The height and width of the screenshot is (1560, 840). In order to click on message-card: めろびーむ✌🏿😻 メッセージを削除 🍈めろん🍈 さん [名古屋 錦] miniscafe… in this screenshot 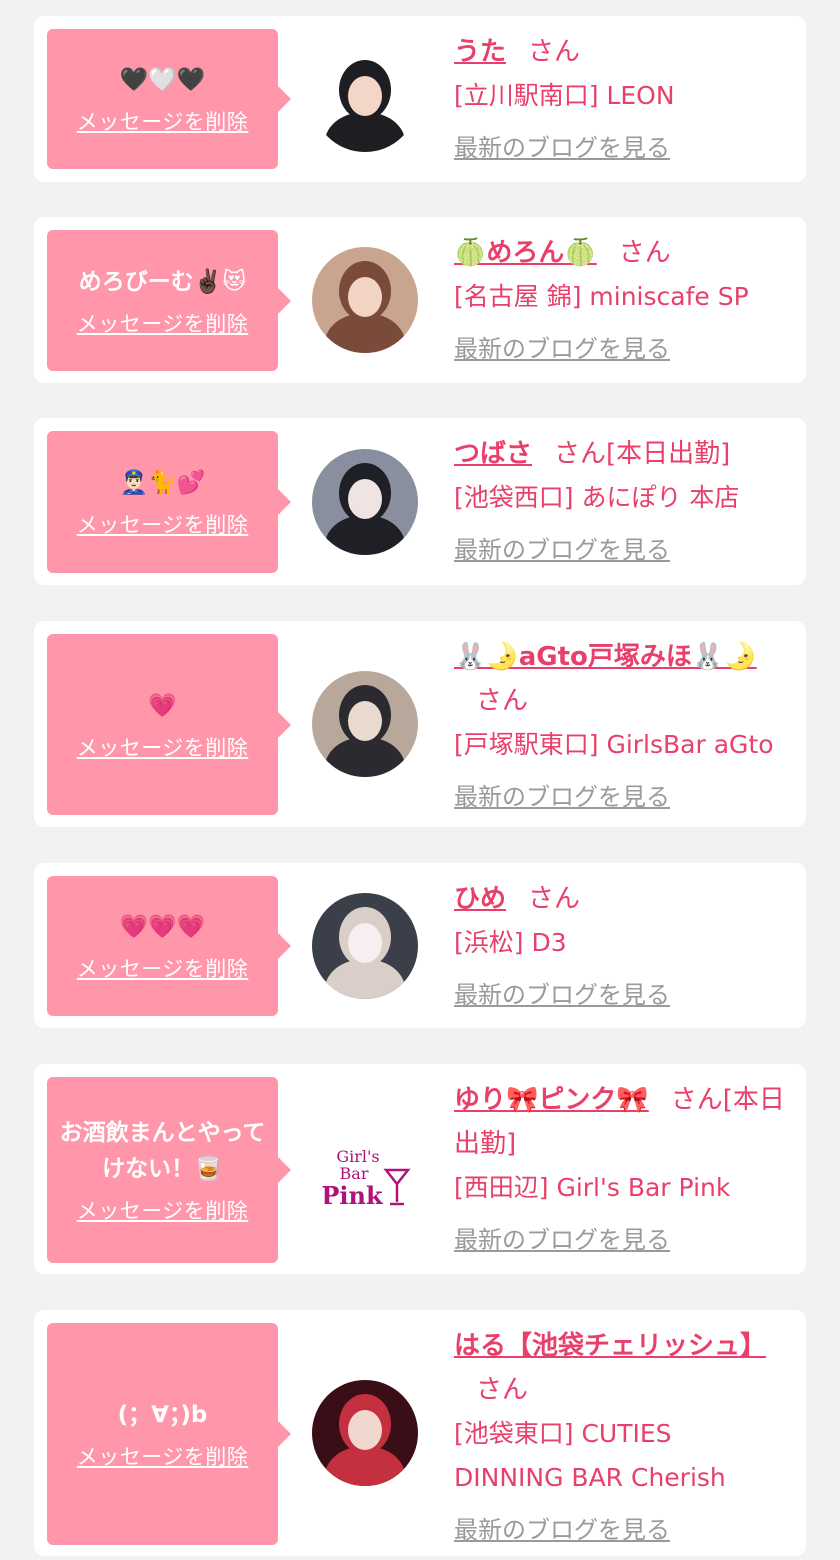, I will do `click(420, 300)`.